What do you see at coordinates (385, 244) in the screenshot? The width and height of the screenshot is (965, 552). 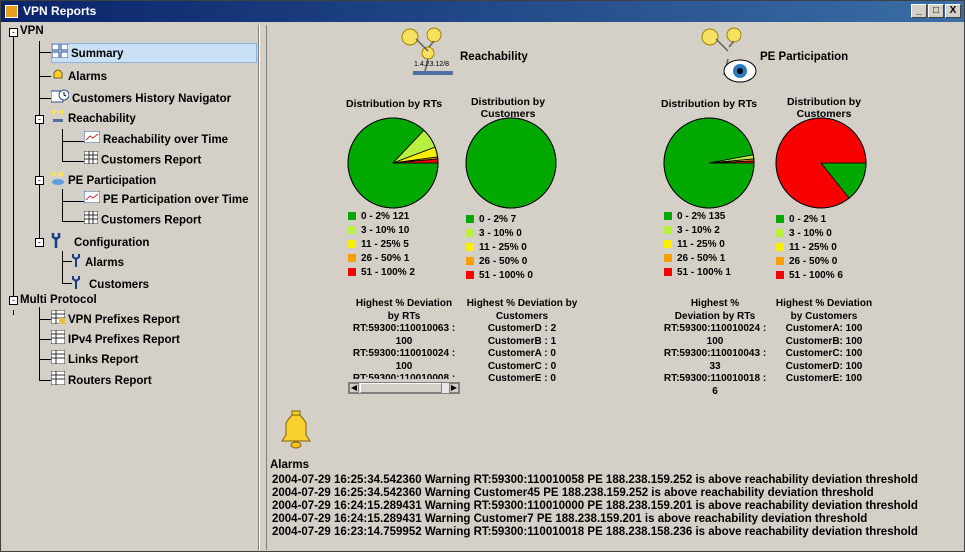 I see `legend-label: 11 - 25% 5` at bounding box center [385, 244].